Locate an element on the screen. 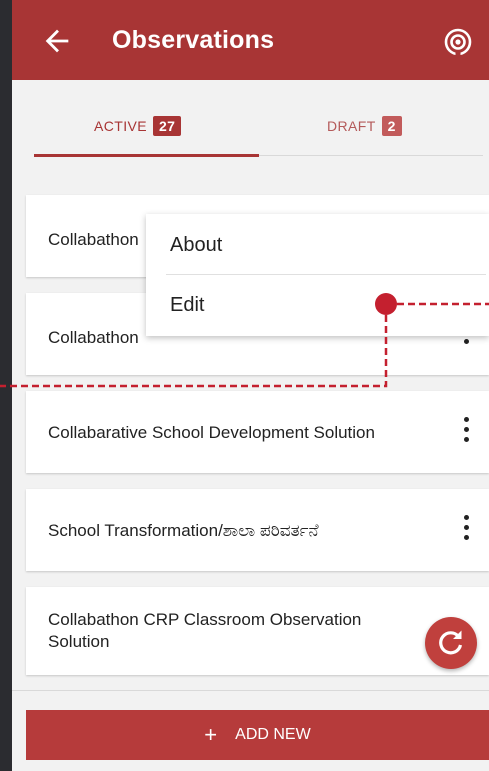  annotation-overlay is located at coordinates (244, 340).